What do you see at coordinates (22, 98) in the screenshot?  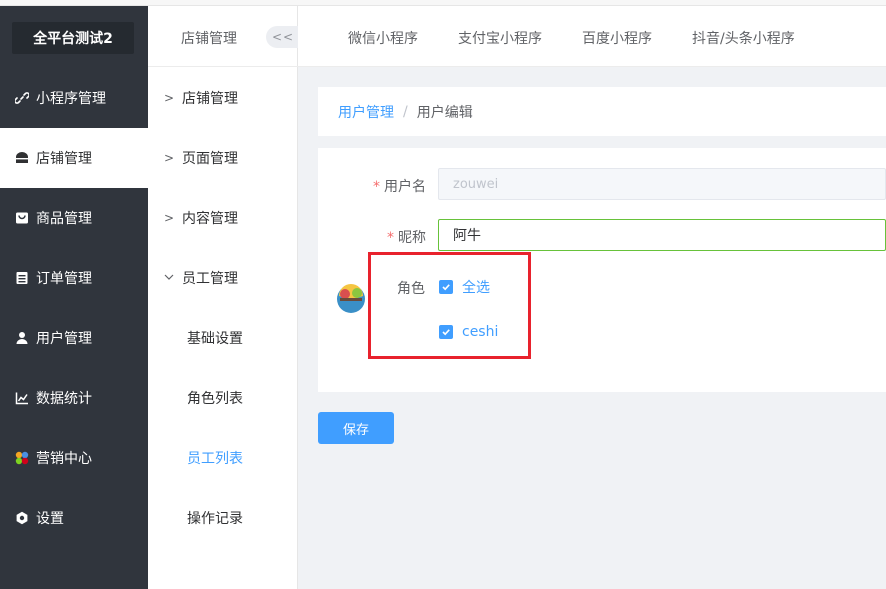 I see `link-icon` at bounding box center [22, 98].